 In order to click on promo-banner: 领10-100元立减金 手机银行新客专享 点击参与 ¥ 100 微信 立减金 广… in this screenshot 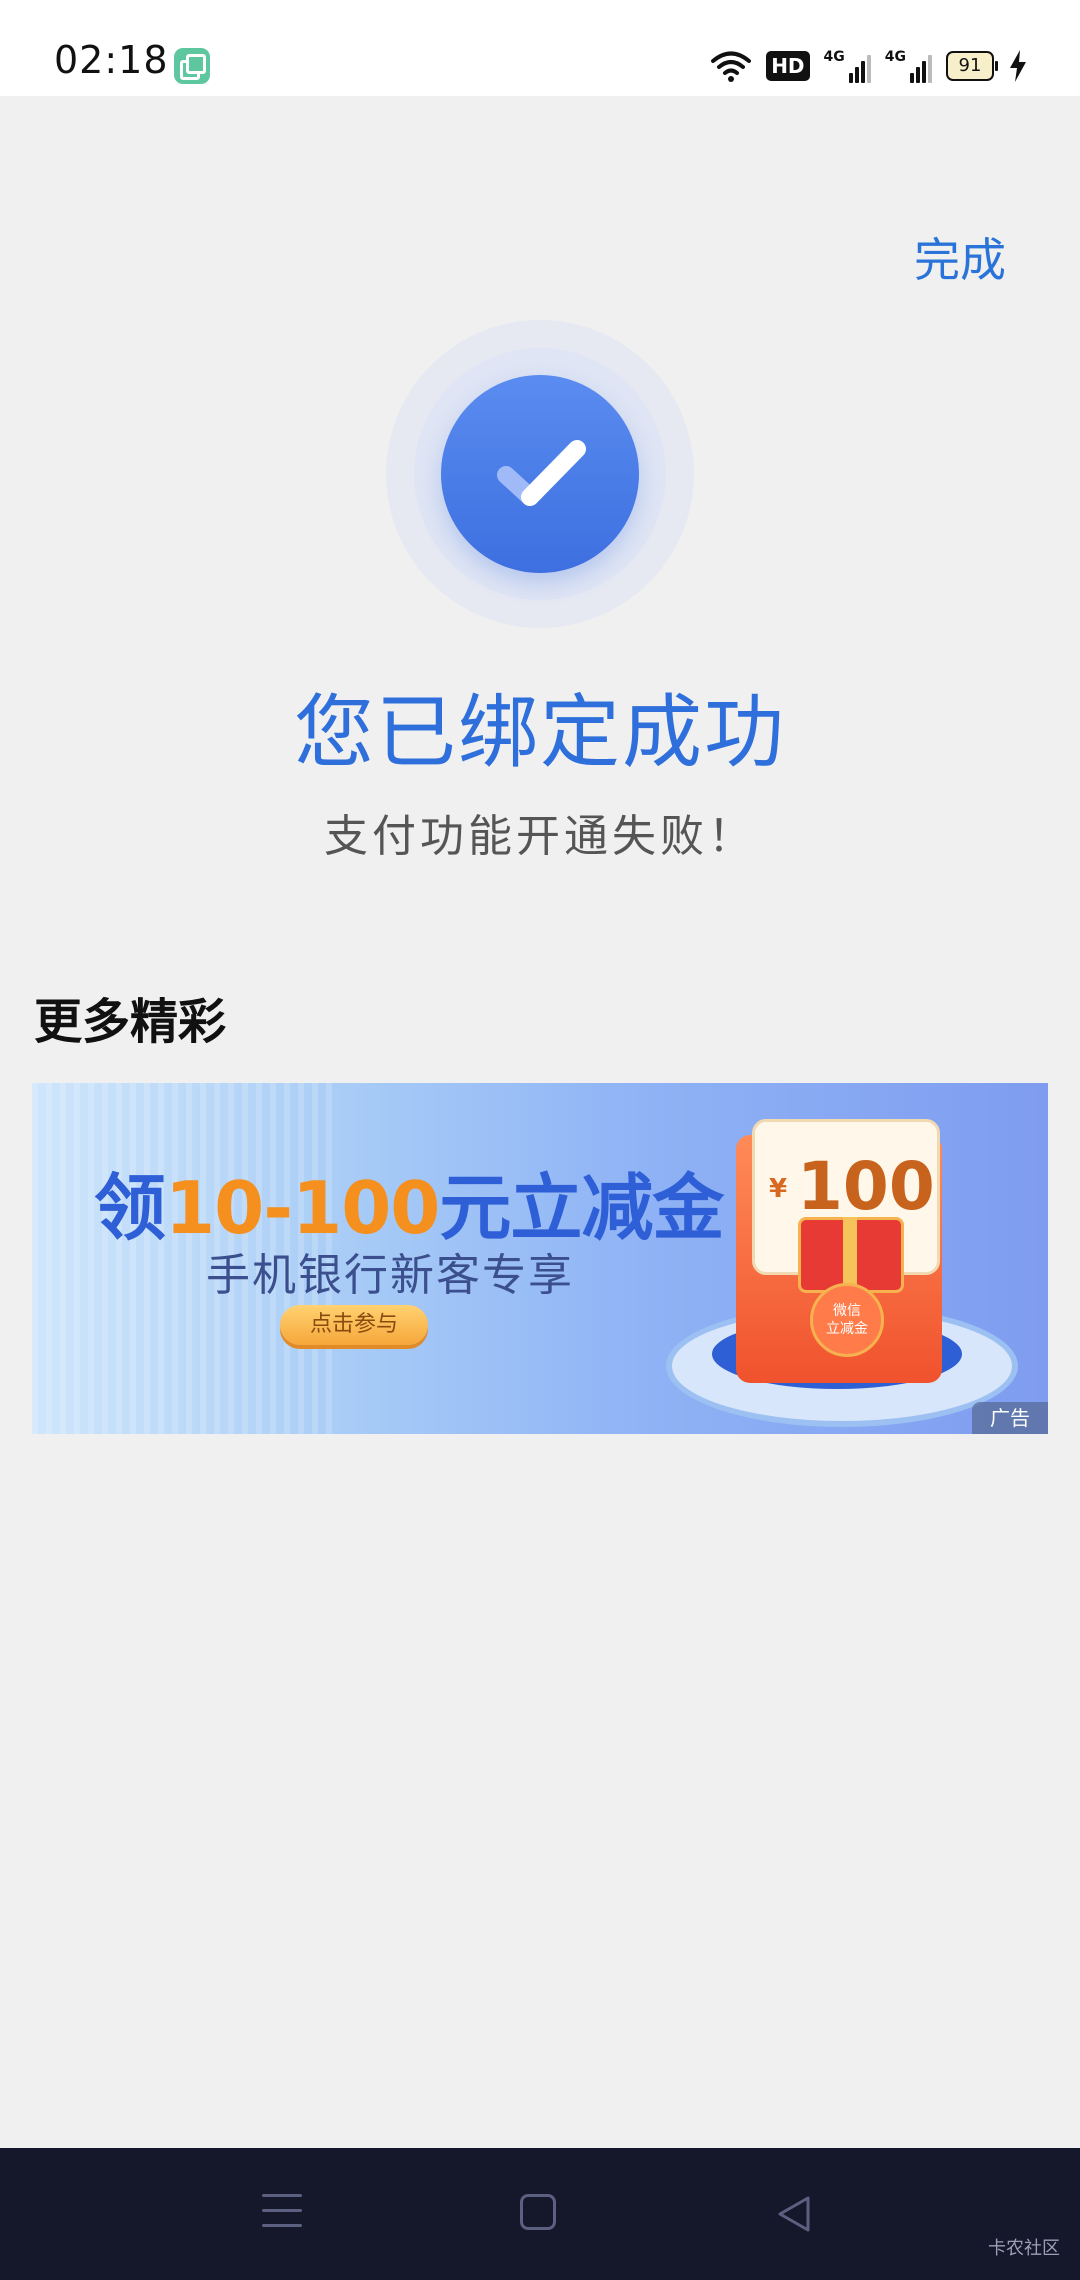, I will do `click(540, 1258)`.